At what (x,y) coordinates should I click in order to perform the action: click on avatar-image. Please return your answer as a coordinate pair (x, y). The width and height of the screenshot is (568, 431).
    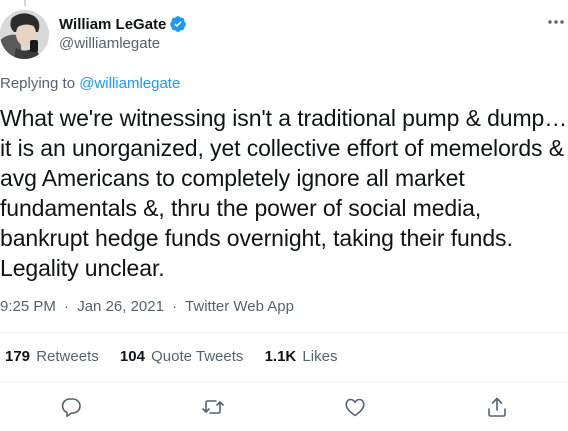
    Looking at the image, I should click on (24, 34).